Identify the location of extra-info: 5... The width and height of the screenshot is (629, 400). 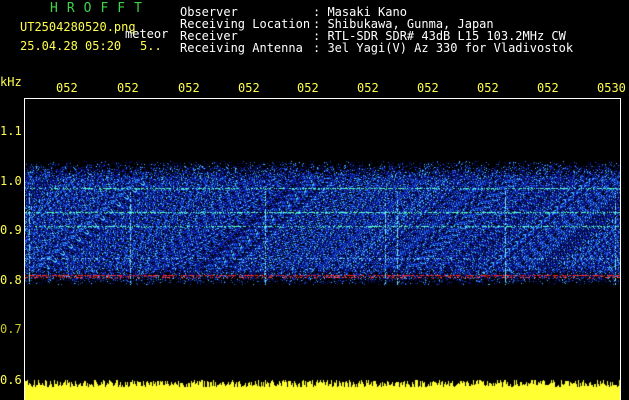
(151, 46).